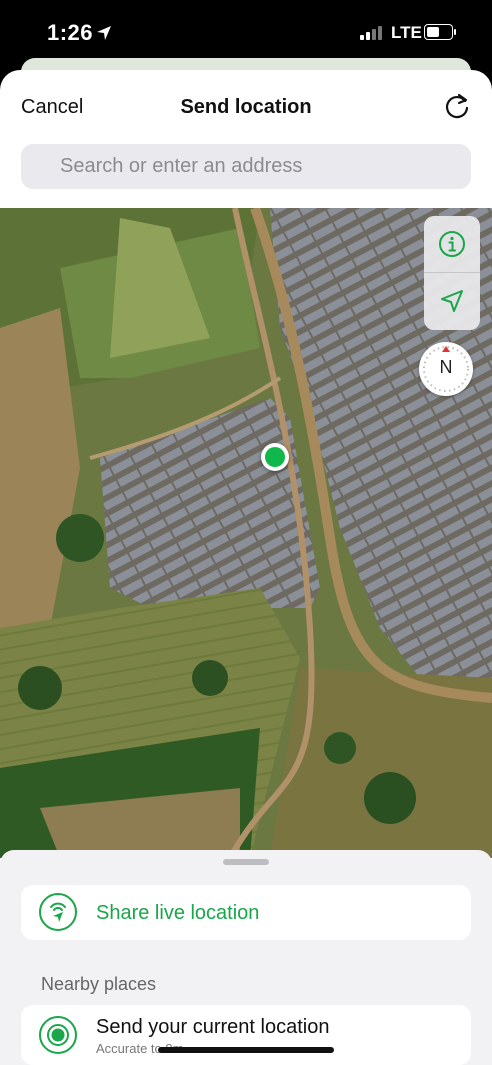 This screenshot has width=492, height=1065. I want to click on location-arrow-icon, so click(452, 301).